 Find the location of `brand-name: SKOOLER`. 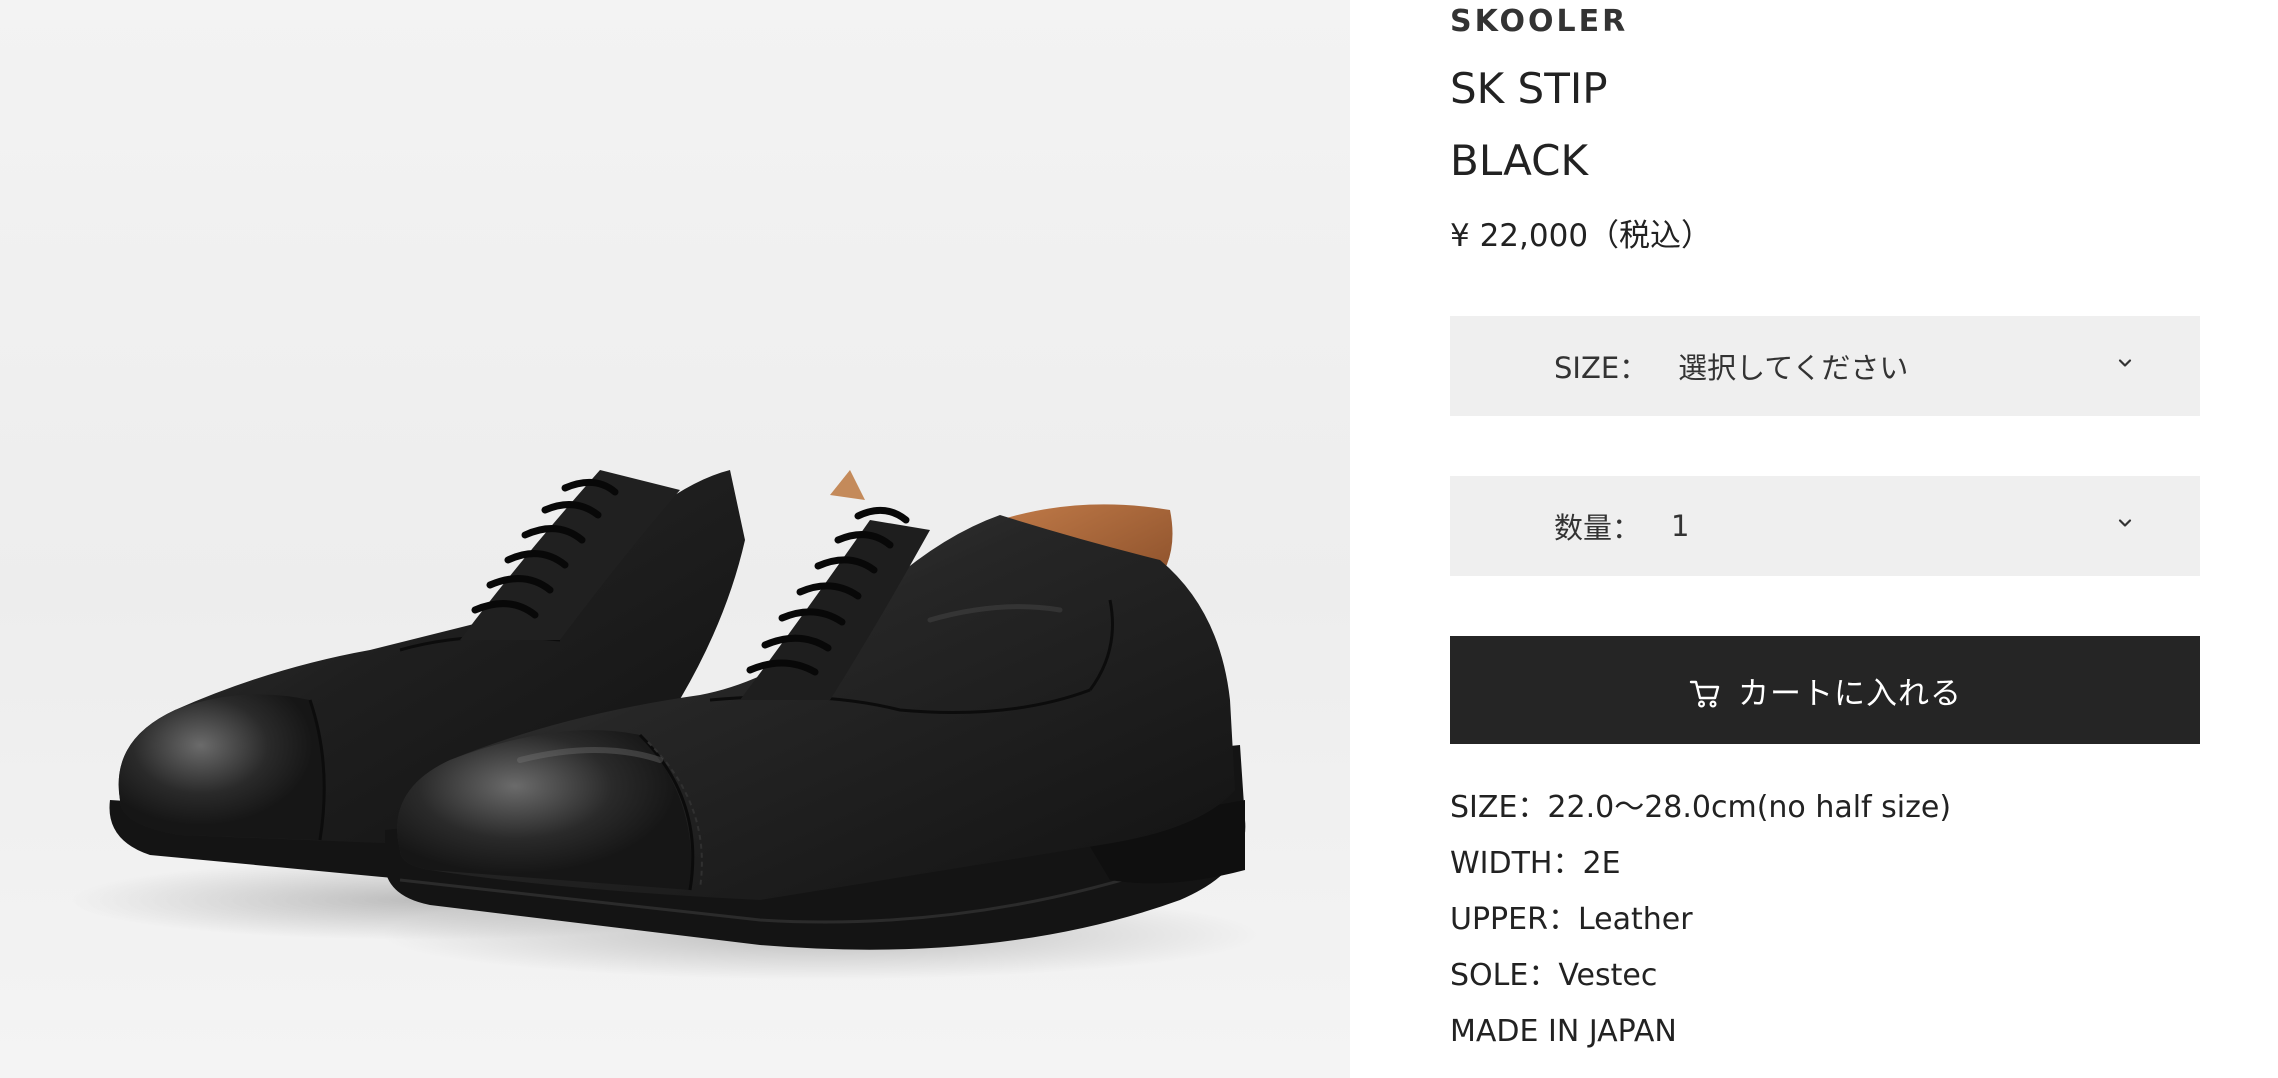

brand-name: SKOOLER is located at coordinates (1539, 21).